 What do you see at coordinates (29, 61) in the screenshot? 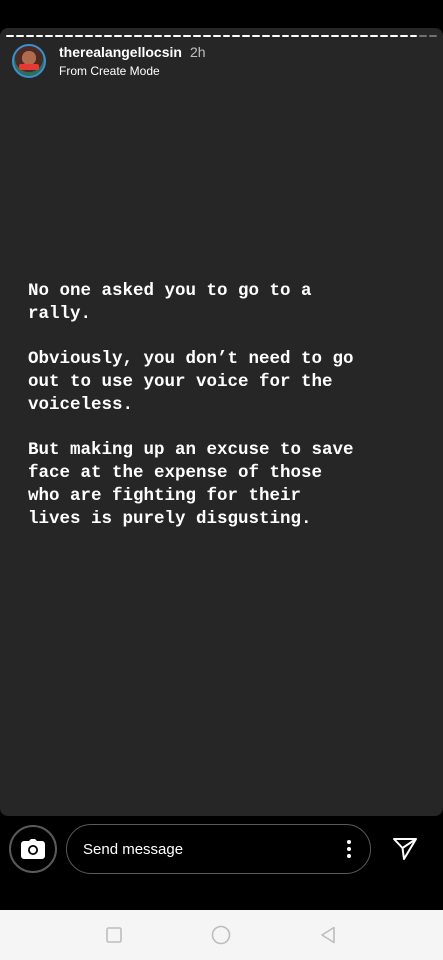
I see `avatar` at bounding box center [29, 61].